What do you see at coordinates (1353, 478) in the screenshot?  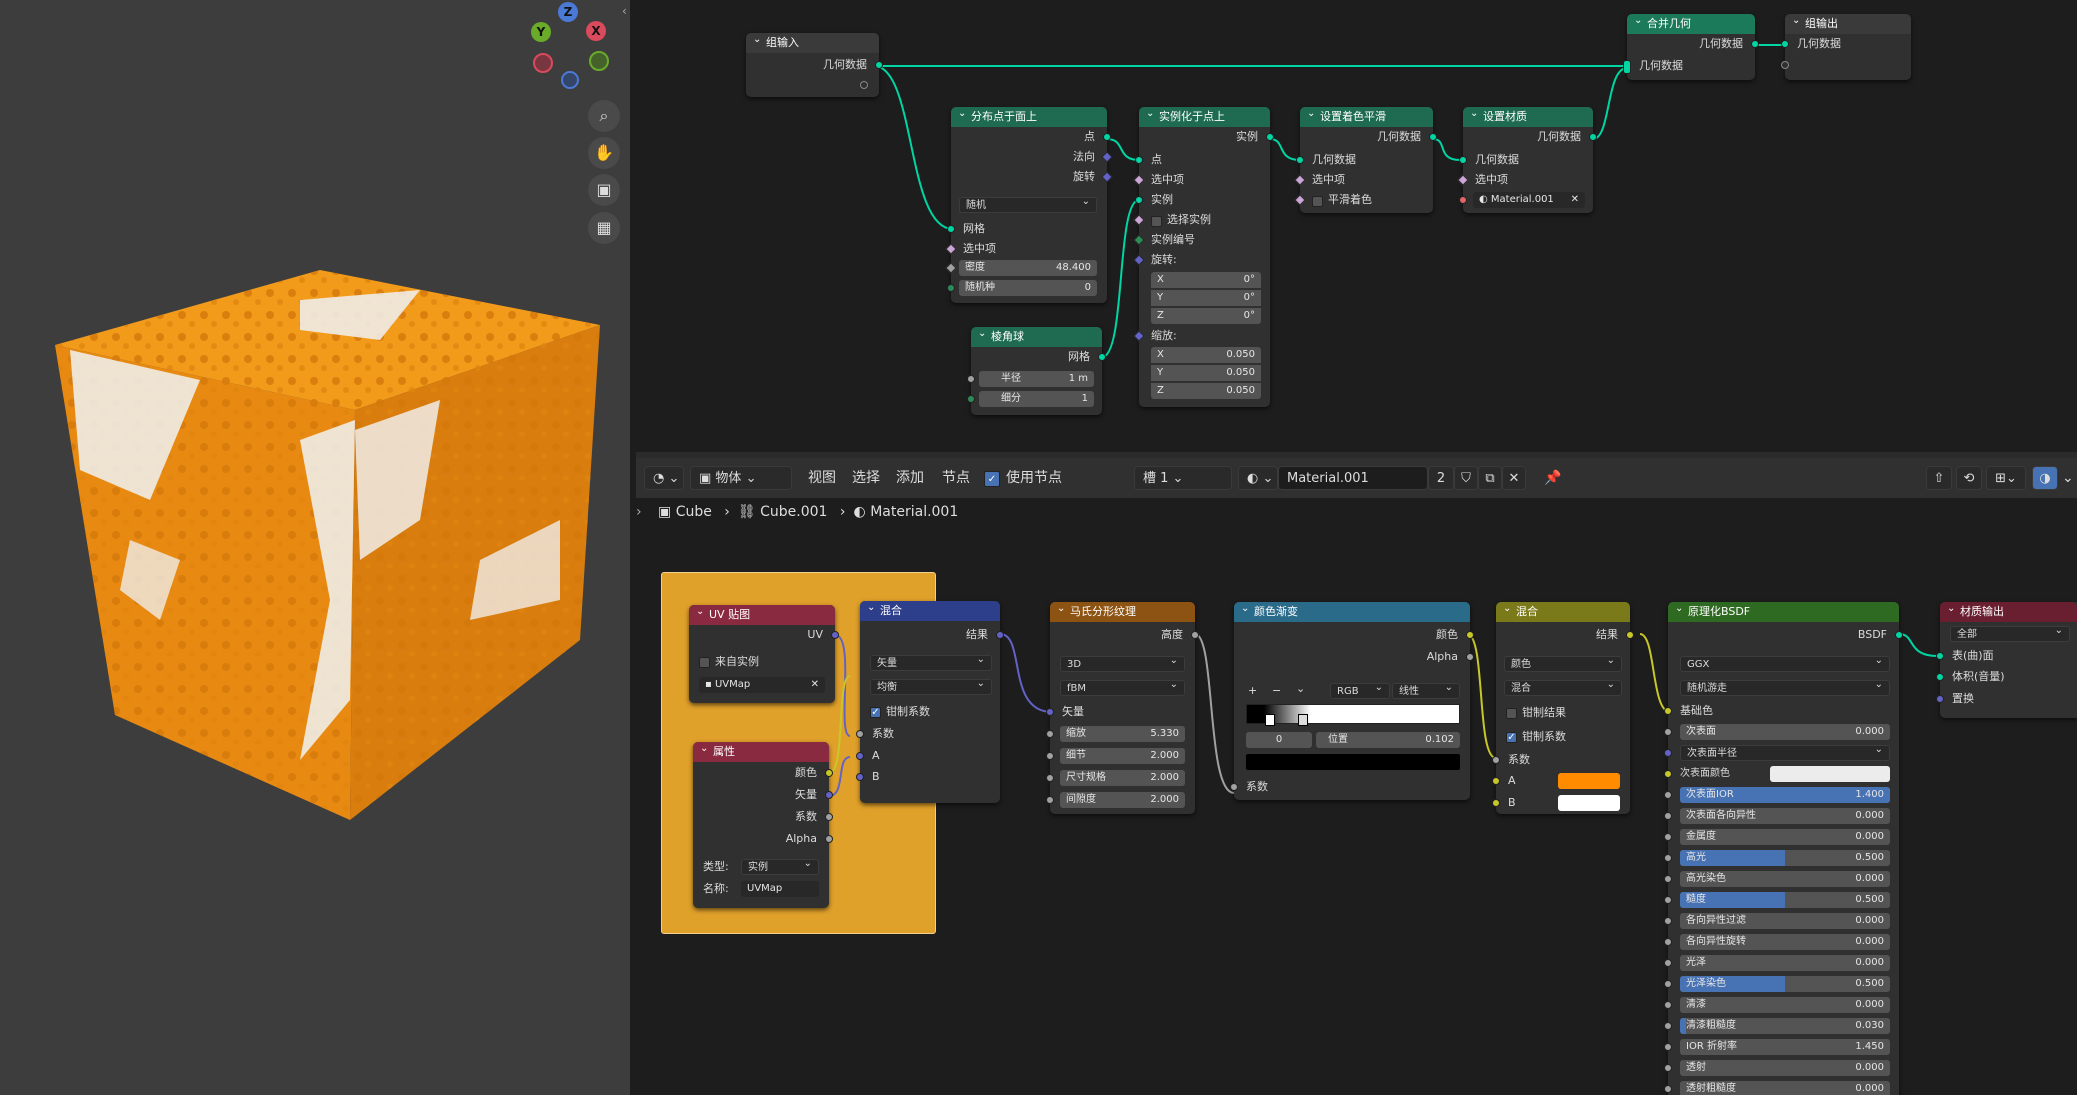 I see `material-name-field: Material.001` at bounding box center [1353, 478].